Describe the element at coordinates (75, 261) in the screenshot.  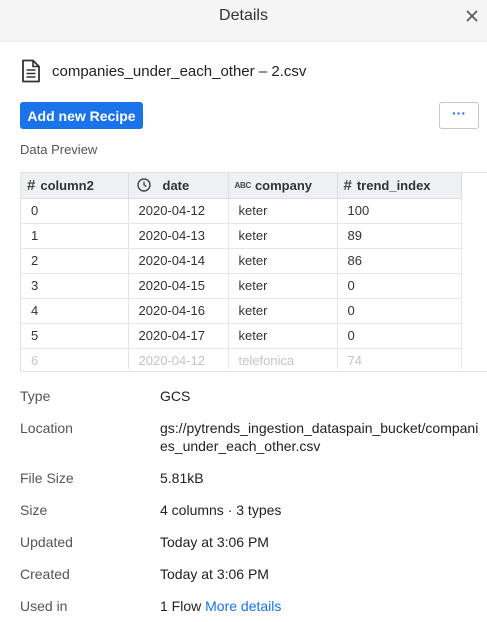
I see `table-cell: 2` at that location.